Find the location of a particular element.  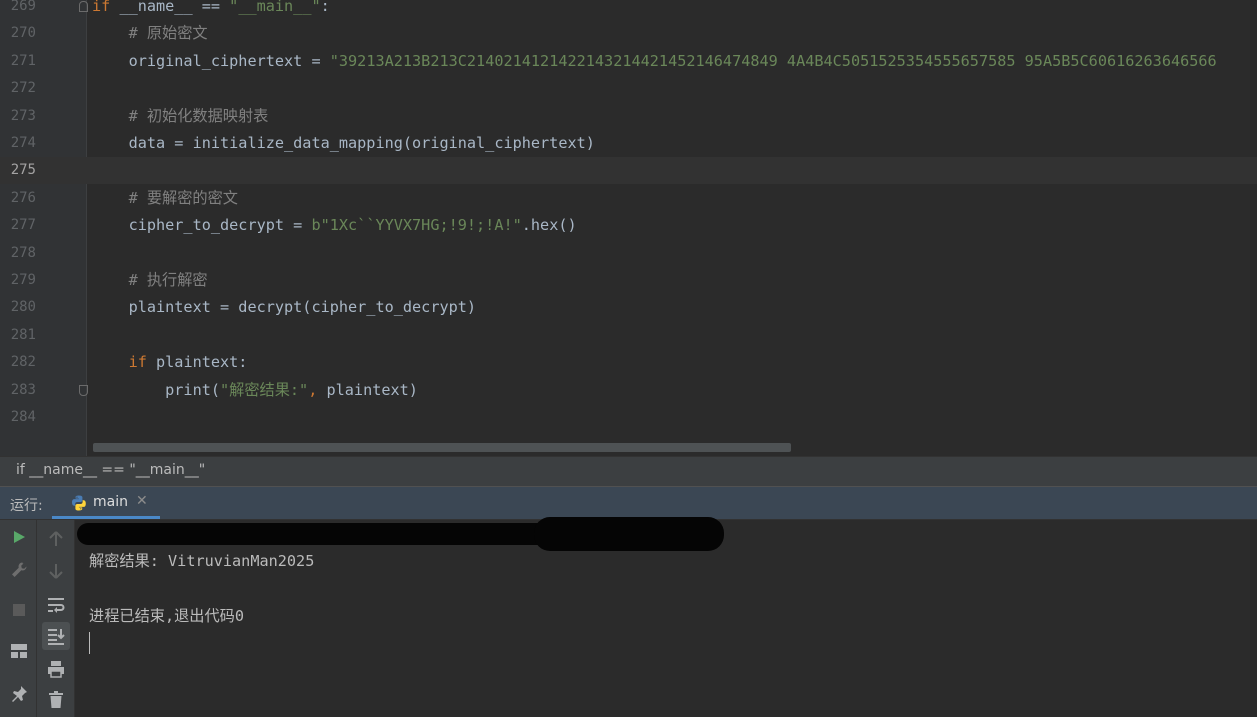

line-number: 283 is located at coordinates (18, 390).